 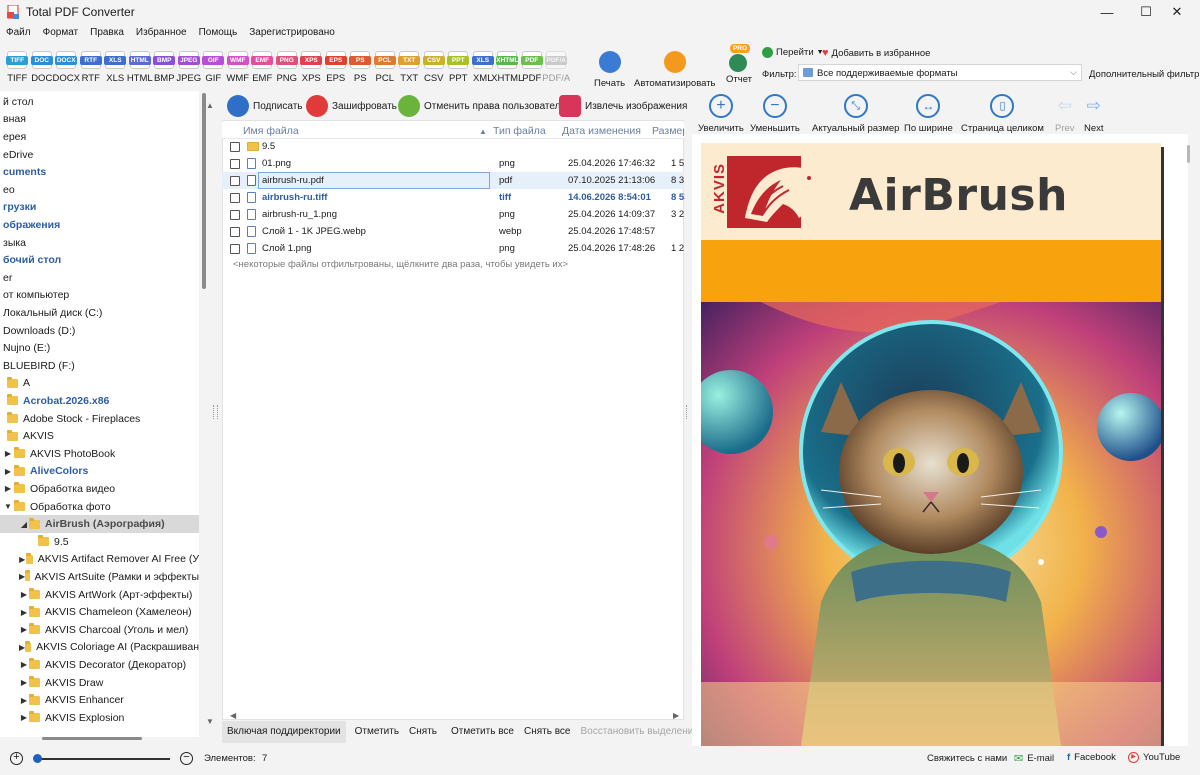 What do you see at coordinates (99, 700) in the screenshot?
I see `tree-item: ▶ AKVIS Enhancer` at bounding box center [99, 700].